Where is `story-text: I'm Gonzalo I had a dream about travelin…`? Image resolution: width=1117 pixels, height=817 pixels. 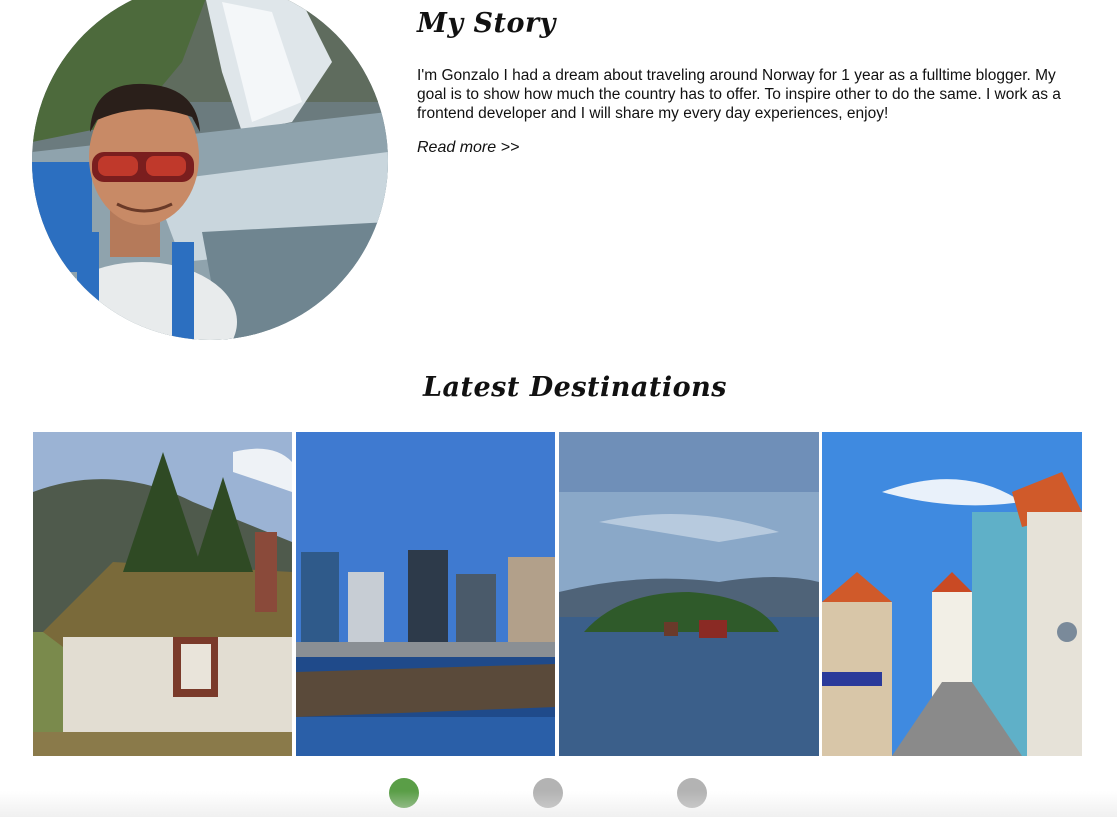
story-text: I'm Gonzalo I had a dream about travelin… is located at coordinates (739, 94).